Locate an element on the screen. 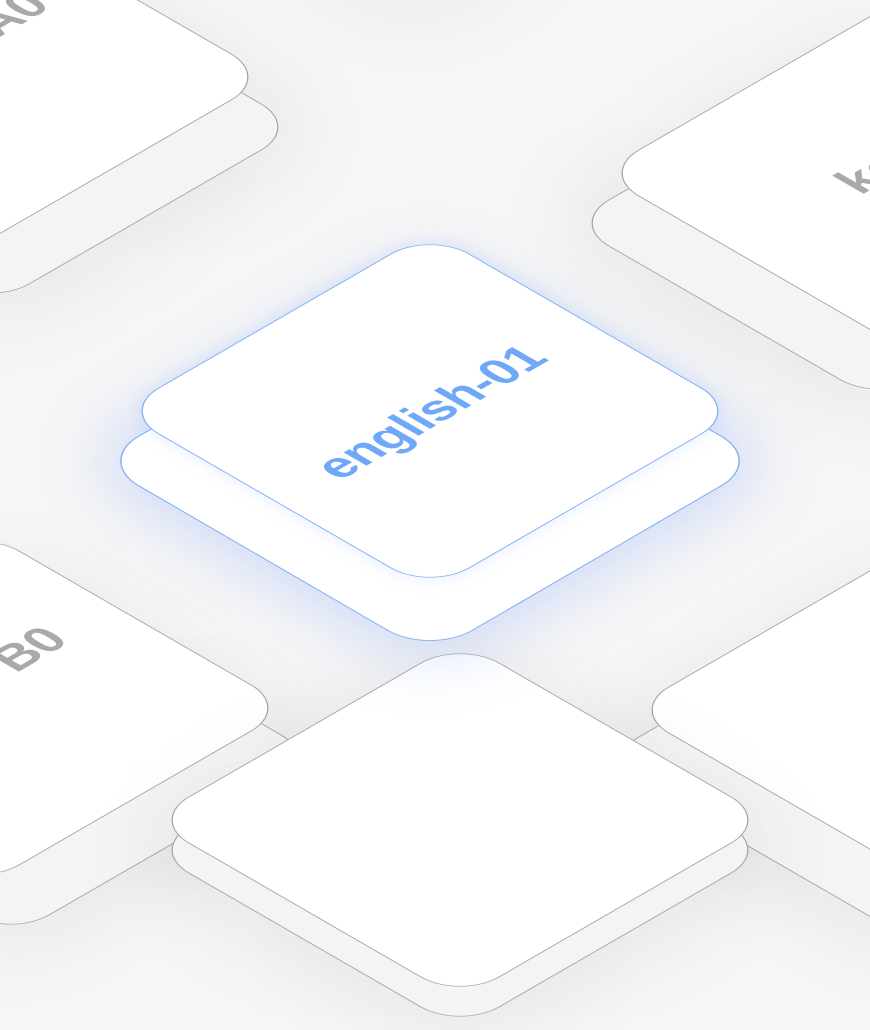 The height and width of the screenshot is (1030, 870). tile-top-right: koellaı is located at coordinates (719, 201).